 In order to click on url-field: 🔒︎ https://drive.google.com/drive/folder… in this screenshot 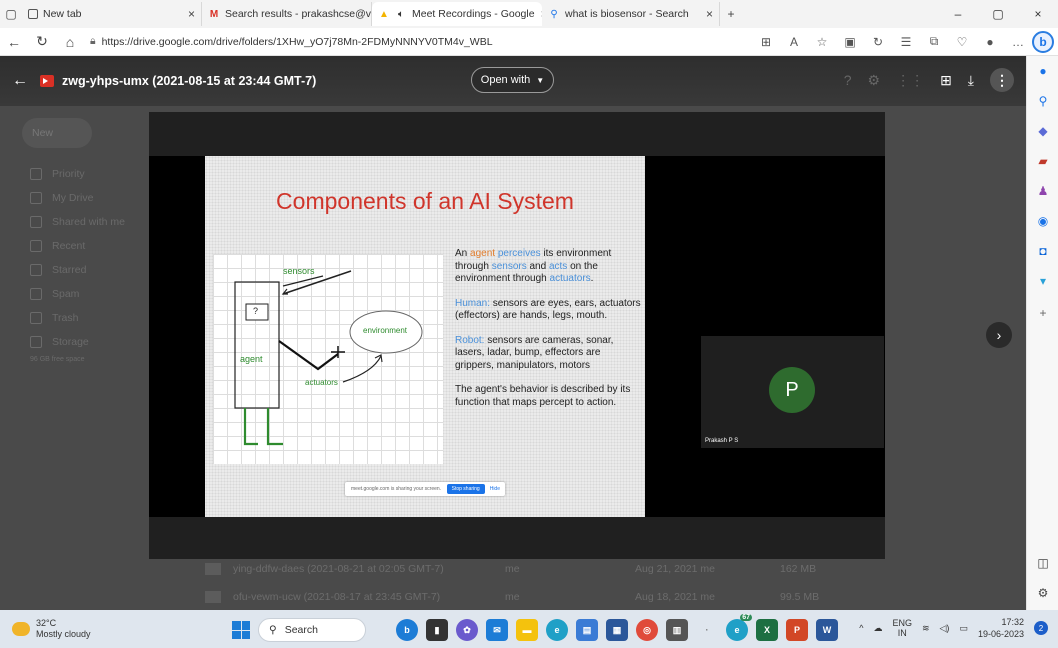, I will do `click(384, 42)`.